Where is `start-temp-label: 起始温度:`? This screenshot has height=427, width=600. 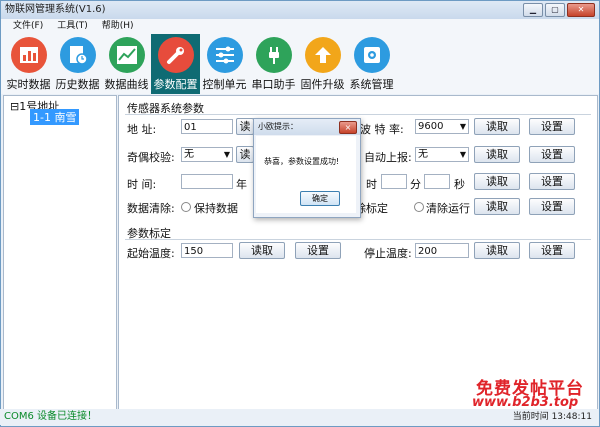
start-temp-label: 起始温度: is located at coordinates (151, 253).